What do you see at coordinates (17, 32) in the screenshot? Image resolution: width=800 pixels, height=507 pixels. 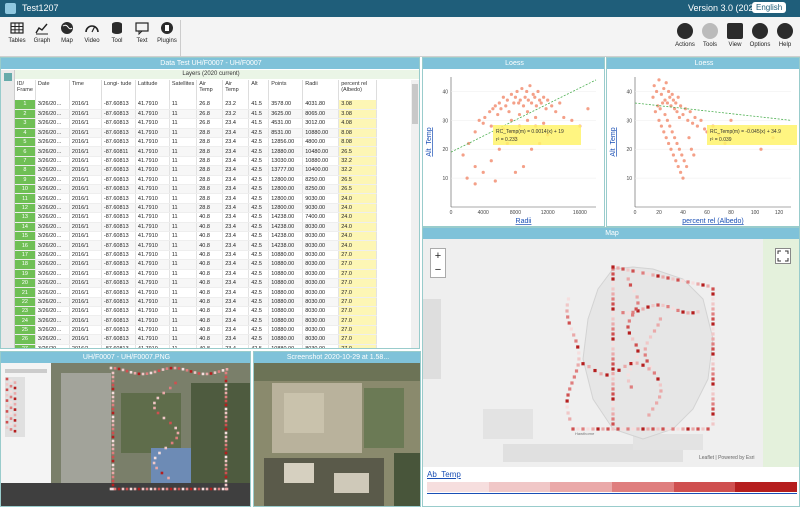 I see `tables-button: Tables` at bounding box center [17, 32].